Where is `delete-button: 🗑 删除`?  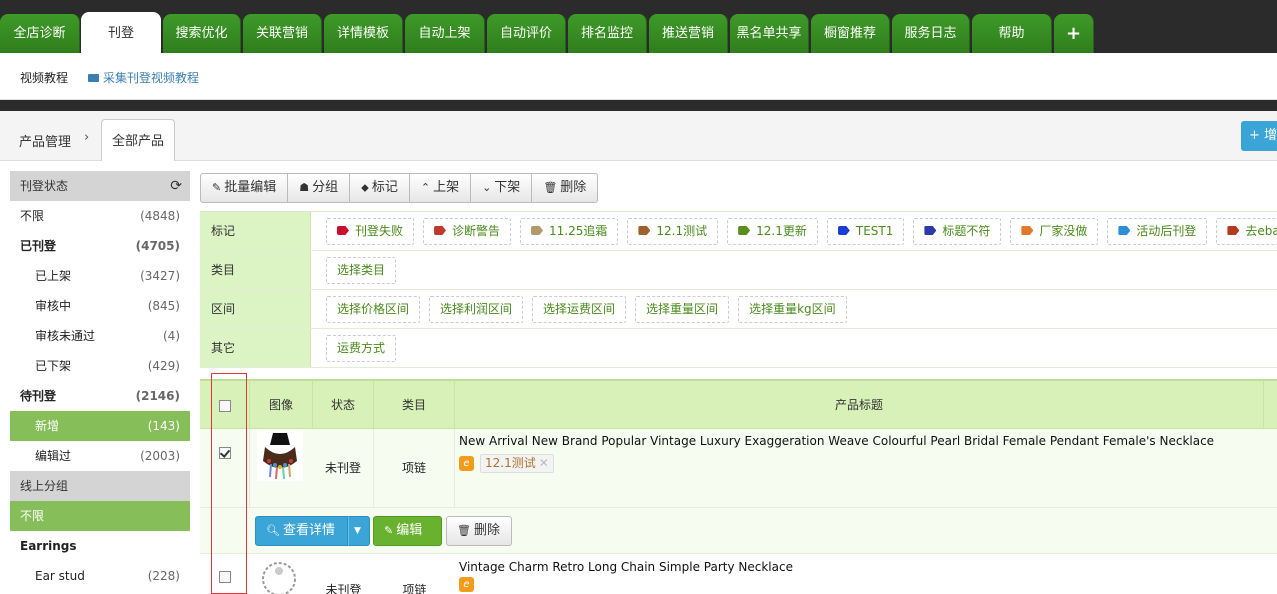
delete-button: 🗑 删除 is located at coordinates (564, 188).